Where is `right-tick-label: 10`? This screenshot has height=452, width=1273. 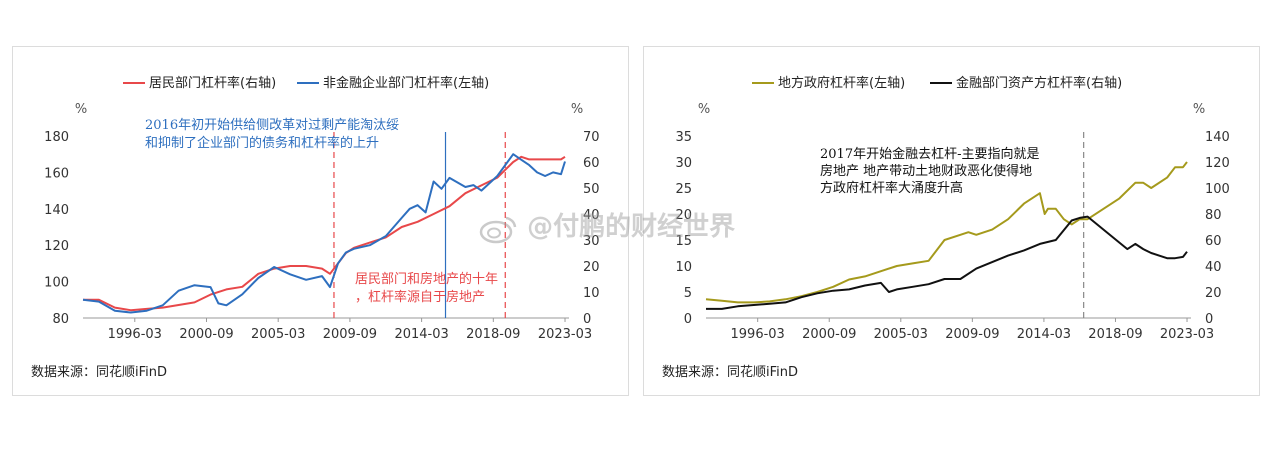 right-tick-label: 10 is located at coordinates (591, 293).